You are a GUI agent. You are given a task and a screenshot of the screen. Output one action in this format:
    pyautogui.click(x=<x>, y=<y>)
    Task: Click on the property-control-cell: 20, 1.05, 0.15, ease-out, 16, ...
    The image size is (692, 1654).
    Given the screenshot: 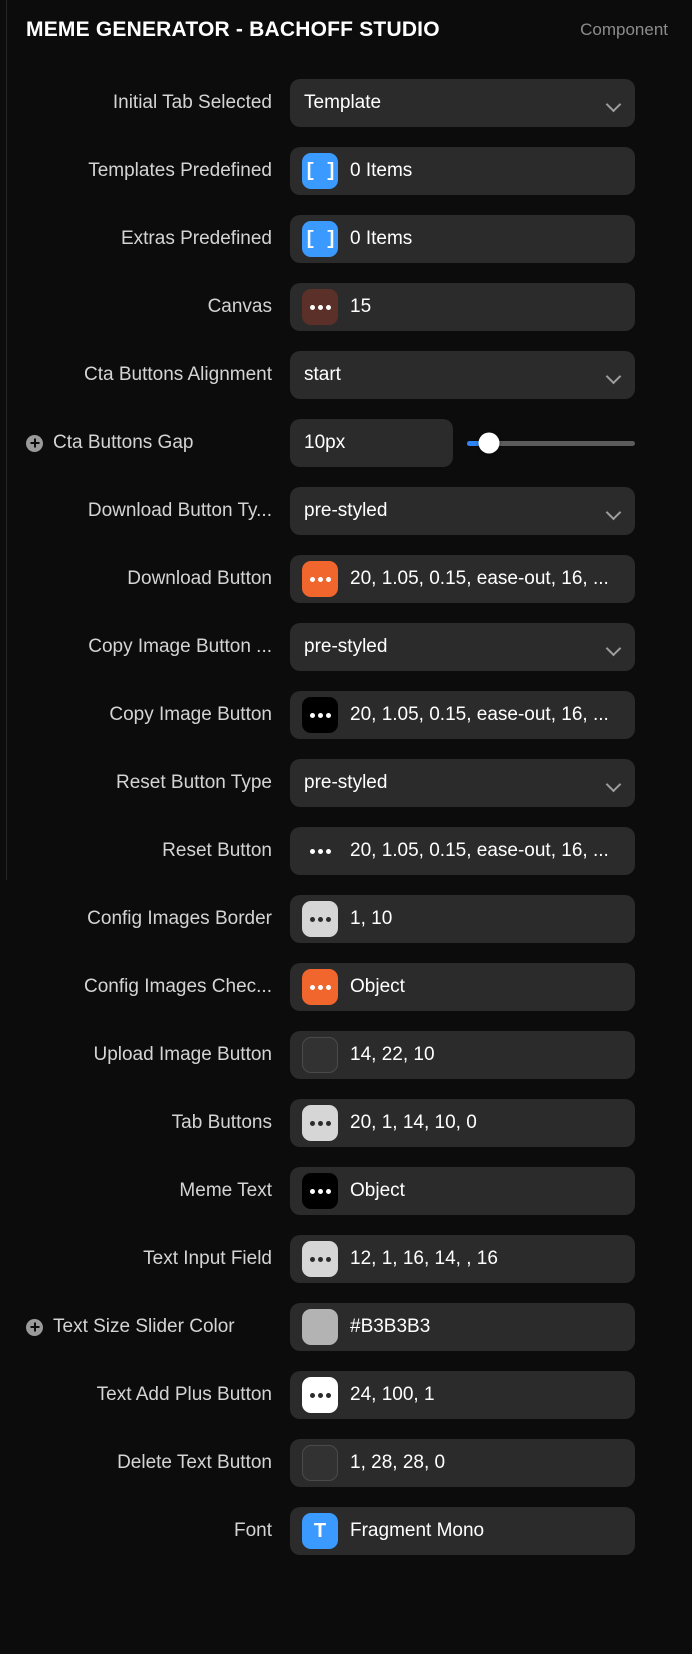 What is the action you would take?
    pyautogui.click(x=491, y=579)
    